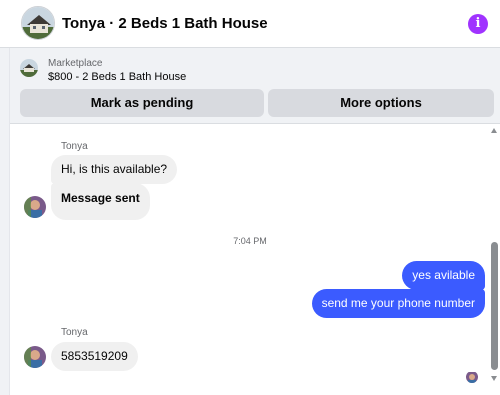 Image resolution: width=500 pixels, height=395 pixels. What do you see at coordinates (398, 303) in the screenshot?
I see `message-bubble-outgoing: send me your phone number` at bounding box center [398, 303].